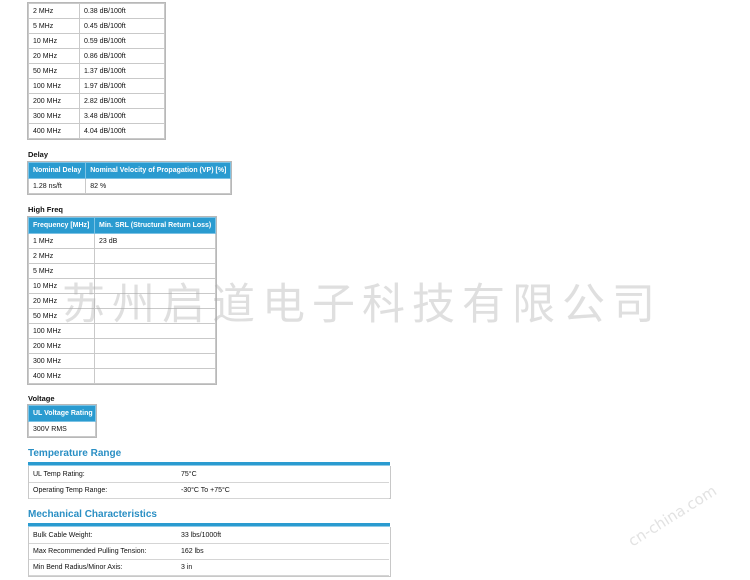  I want to click on table-row: Min Bend Radius/Minor Axis: 3 in, so click(209, 567).